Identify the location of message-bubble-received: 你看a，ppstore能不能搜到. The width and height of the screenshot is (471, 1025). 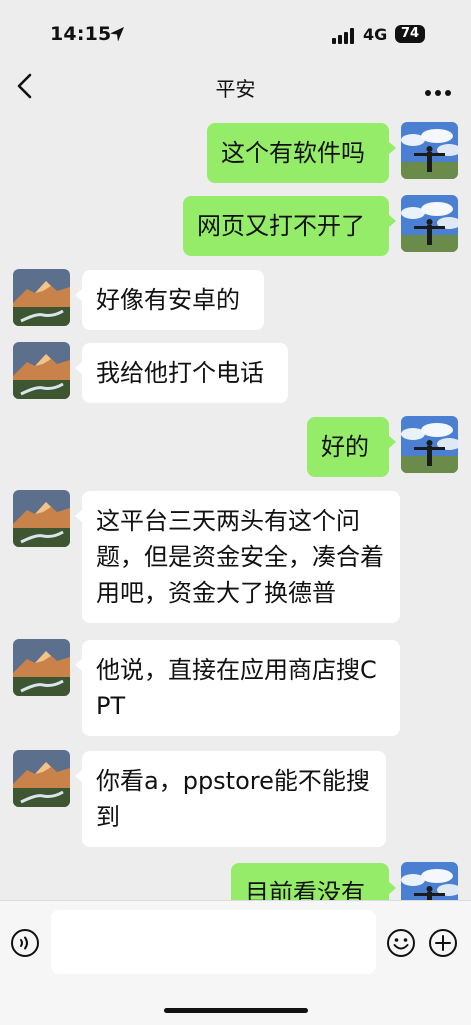
(230, 799).